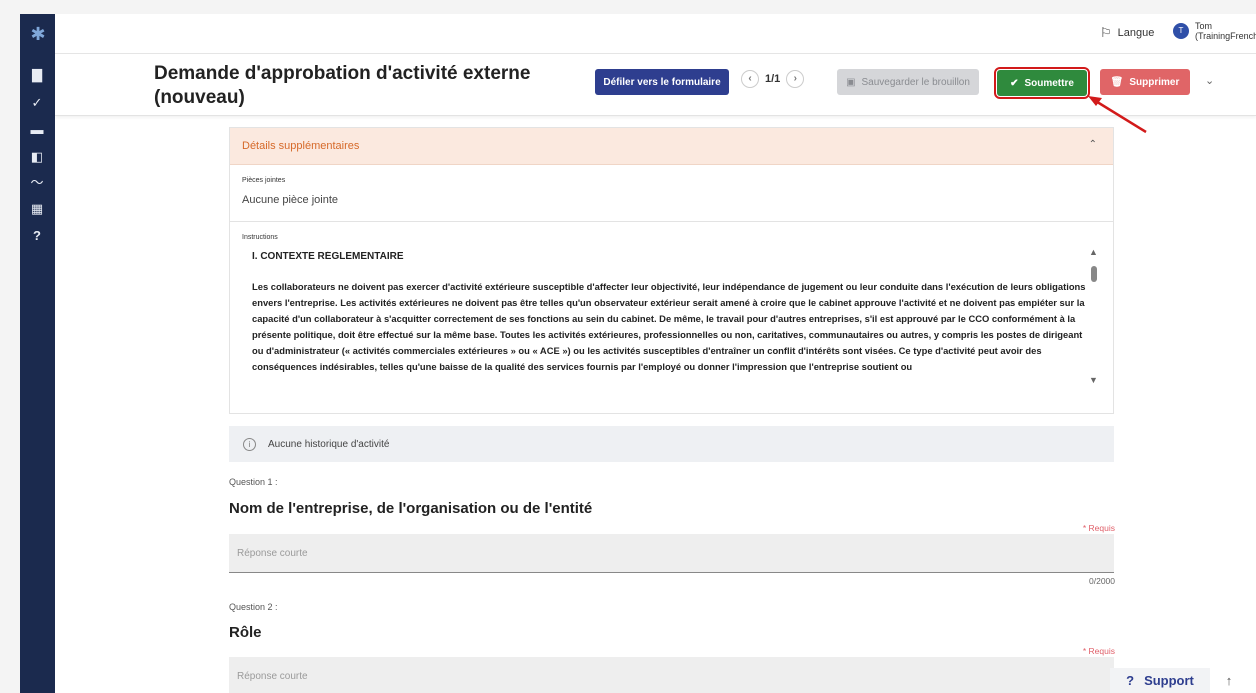  I want to click on character-counter: 0/2000, so click(1102, 581).